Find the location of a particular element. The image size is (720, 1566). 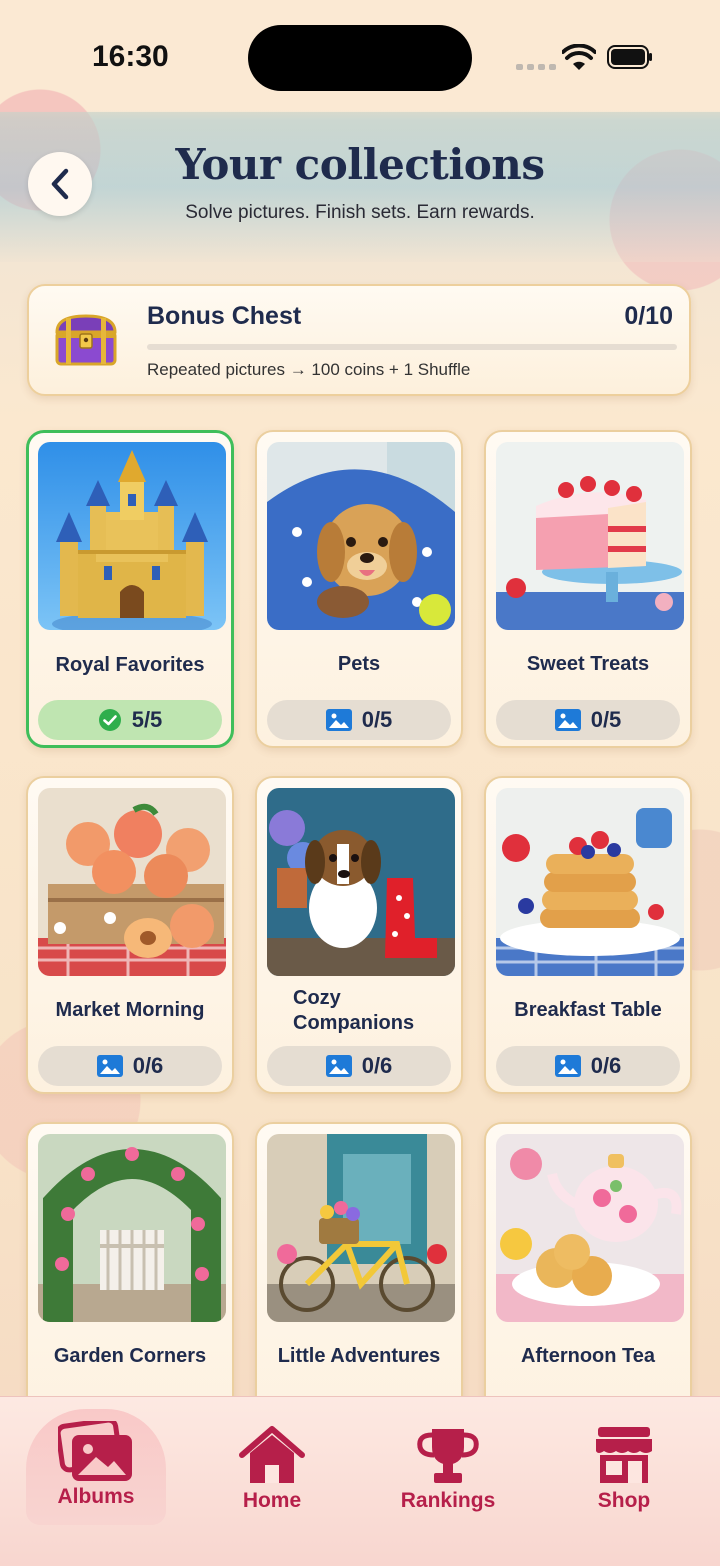

battery-icon is located at coordinates (629, 57).